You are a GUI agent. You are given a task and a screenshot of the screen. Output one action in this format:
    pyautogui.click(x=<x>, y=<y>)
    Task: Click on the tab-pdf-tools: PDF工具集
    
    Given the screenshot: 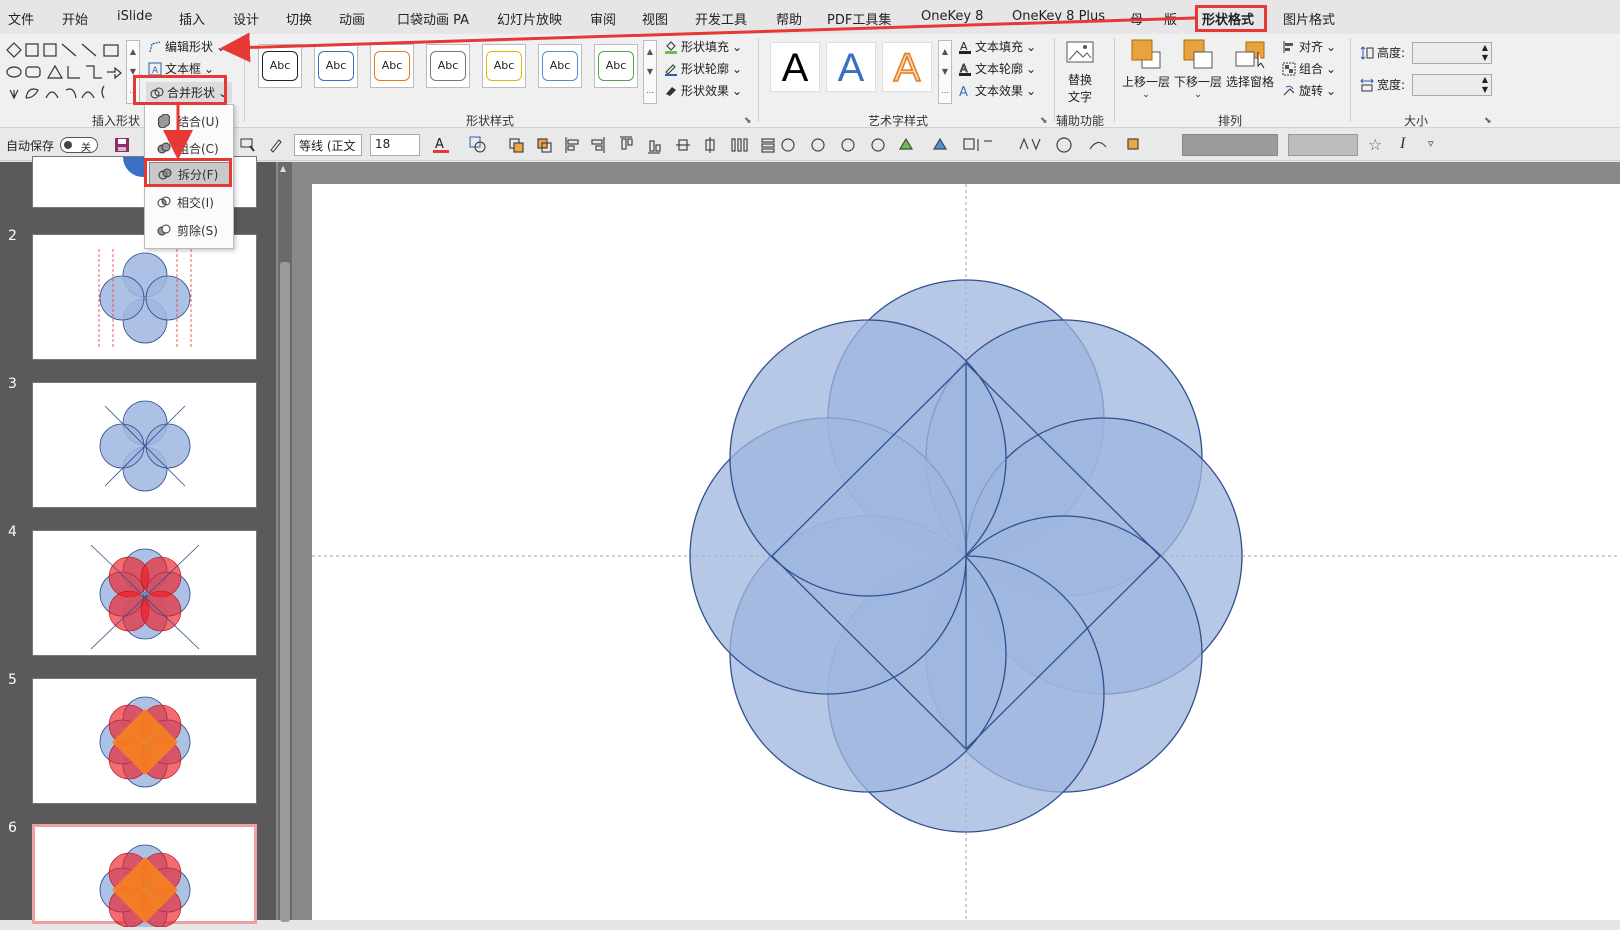 What is the action you would take?
    pyautogui.click(x=859, y=18)
    